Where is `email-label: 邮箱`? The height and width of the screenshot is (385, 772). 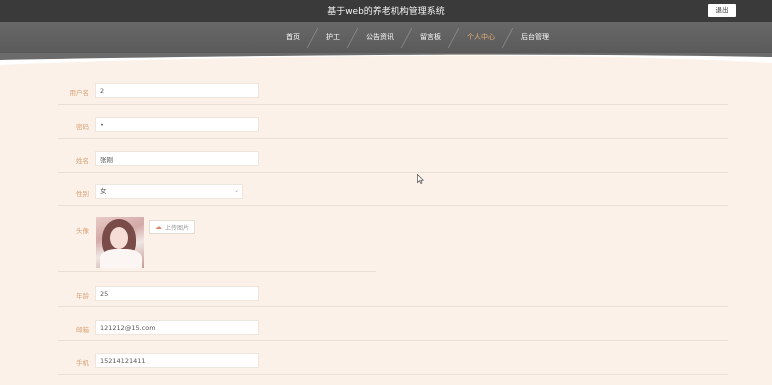
email-label: 邮箱 is located at coordinates (82, 330).